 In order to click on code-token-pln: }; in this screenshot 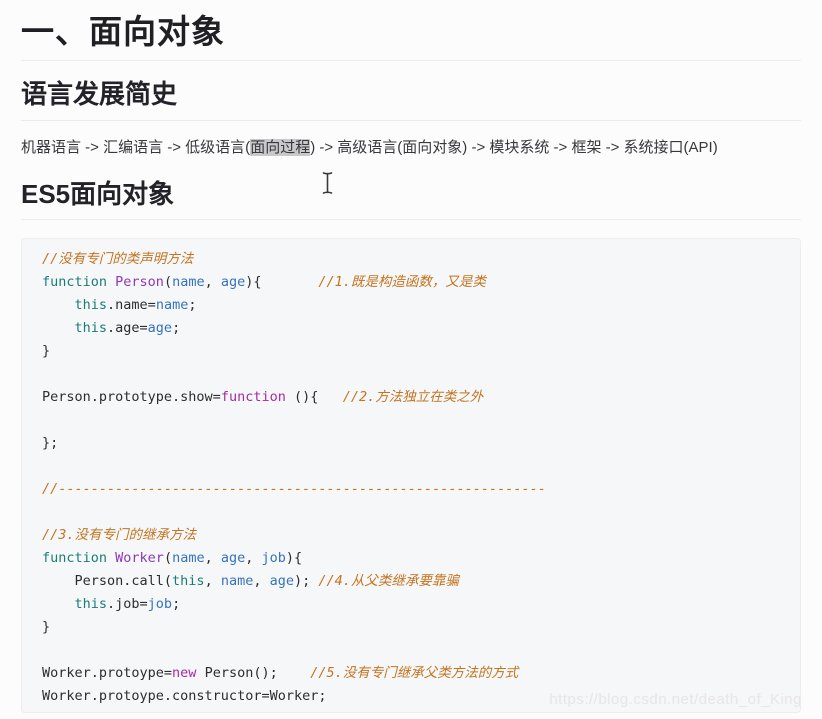, I will do `click(50, 443)`.